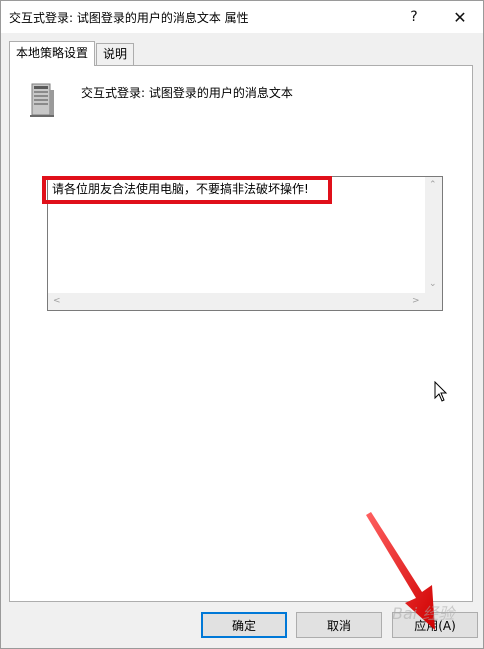 The height and width of the screenshot is (649, 484). What do you see at coordinates (414, 17) in the screenshot?
I see `help-button: ?` at bounding box center [414, 17].